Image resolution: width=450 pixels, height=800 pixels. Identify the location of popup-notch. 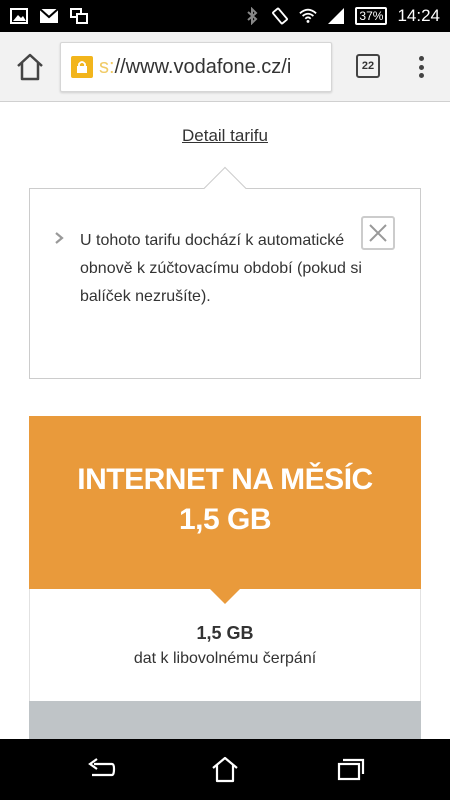
(225, 188).